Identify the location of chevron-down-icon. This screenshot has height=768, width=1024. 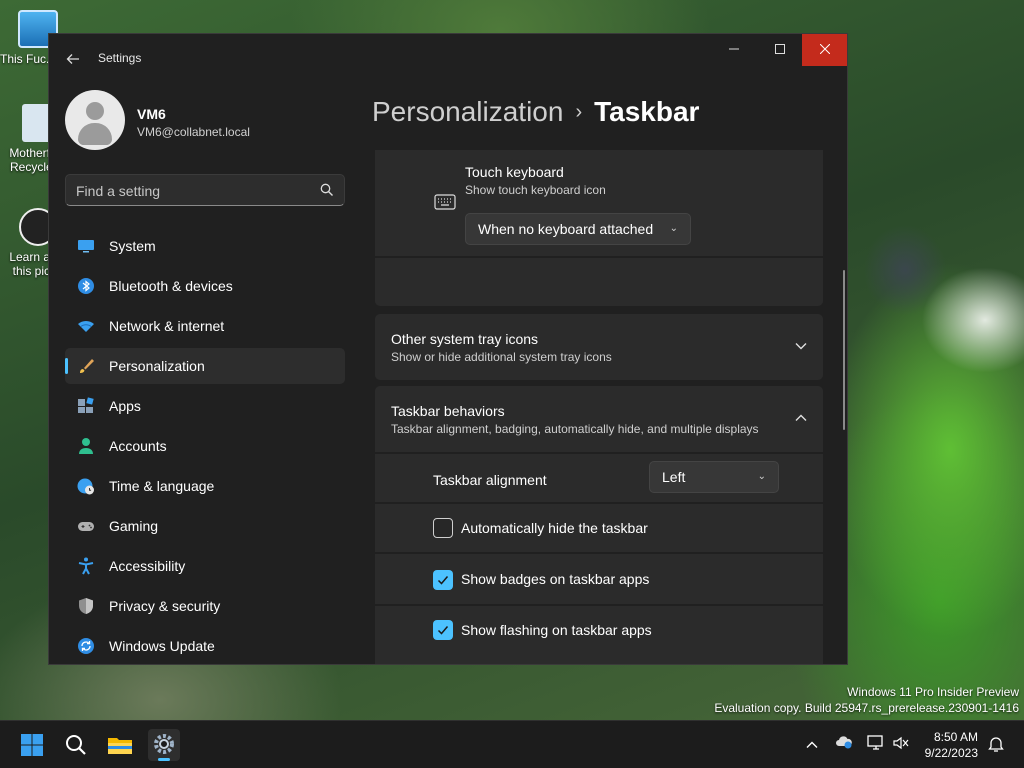
(801, 346).